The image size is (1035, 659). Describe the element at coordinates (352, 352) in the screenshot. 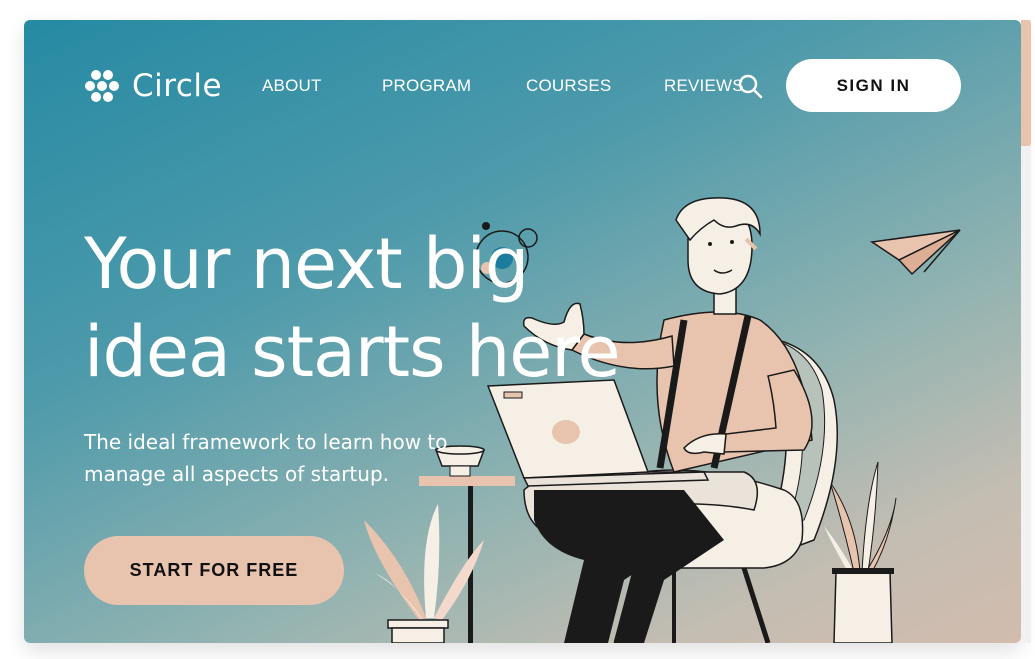

I see `headline-line-2: idea starts here` at that location.